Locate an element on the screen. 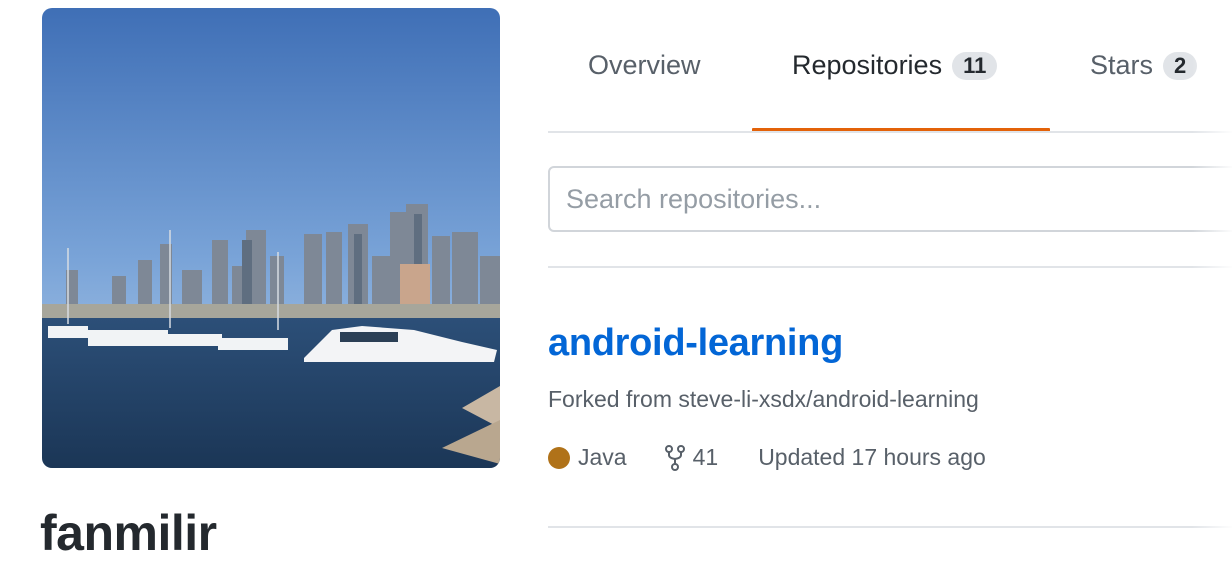  tab-overview: Overview is located at coordinates (644, 65).